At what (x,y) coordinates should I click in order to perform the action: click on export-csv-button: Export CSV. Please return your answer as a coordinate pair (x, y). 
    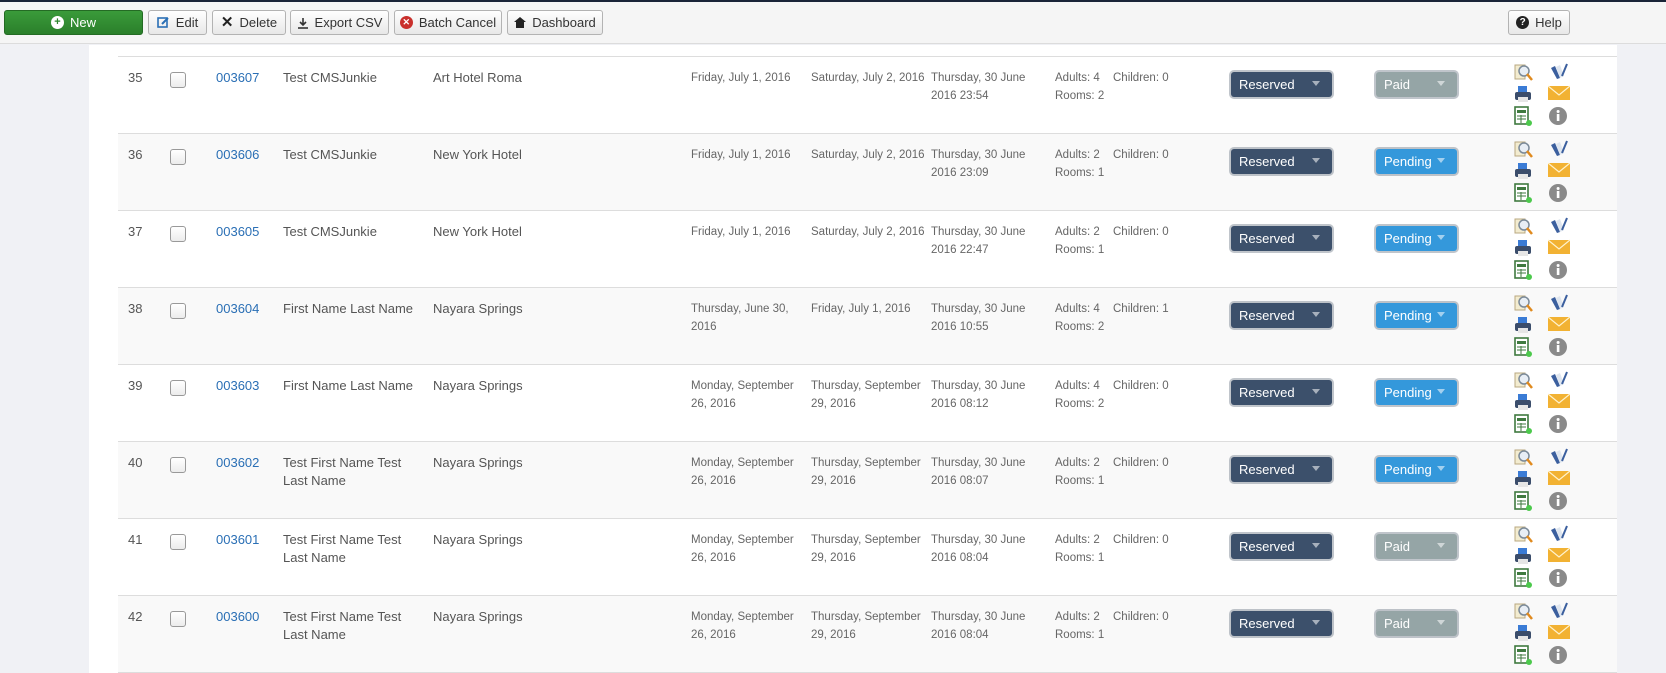
    Looking at the image, I should click on (339, 22).